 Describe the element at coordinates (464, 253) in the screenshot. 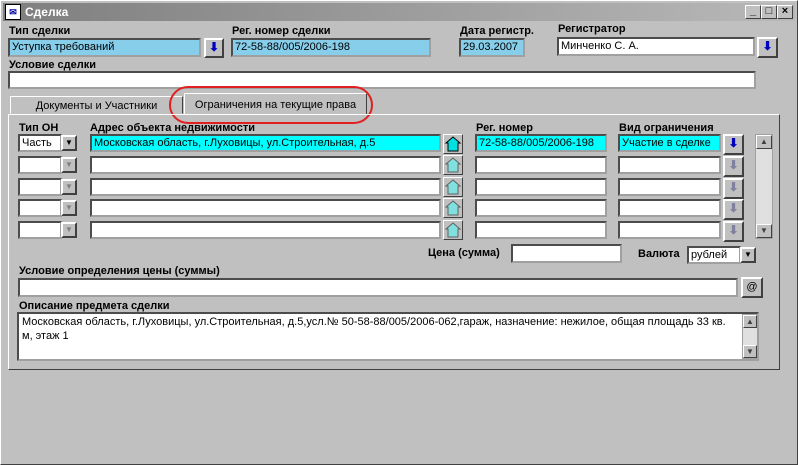

I see `price-label: Цена (сумма)` at that location.